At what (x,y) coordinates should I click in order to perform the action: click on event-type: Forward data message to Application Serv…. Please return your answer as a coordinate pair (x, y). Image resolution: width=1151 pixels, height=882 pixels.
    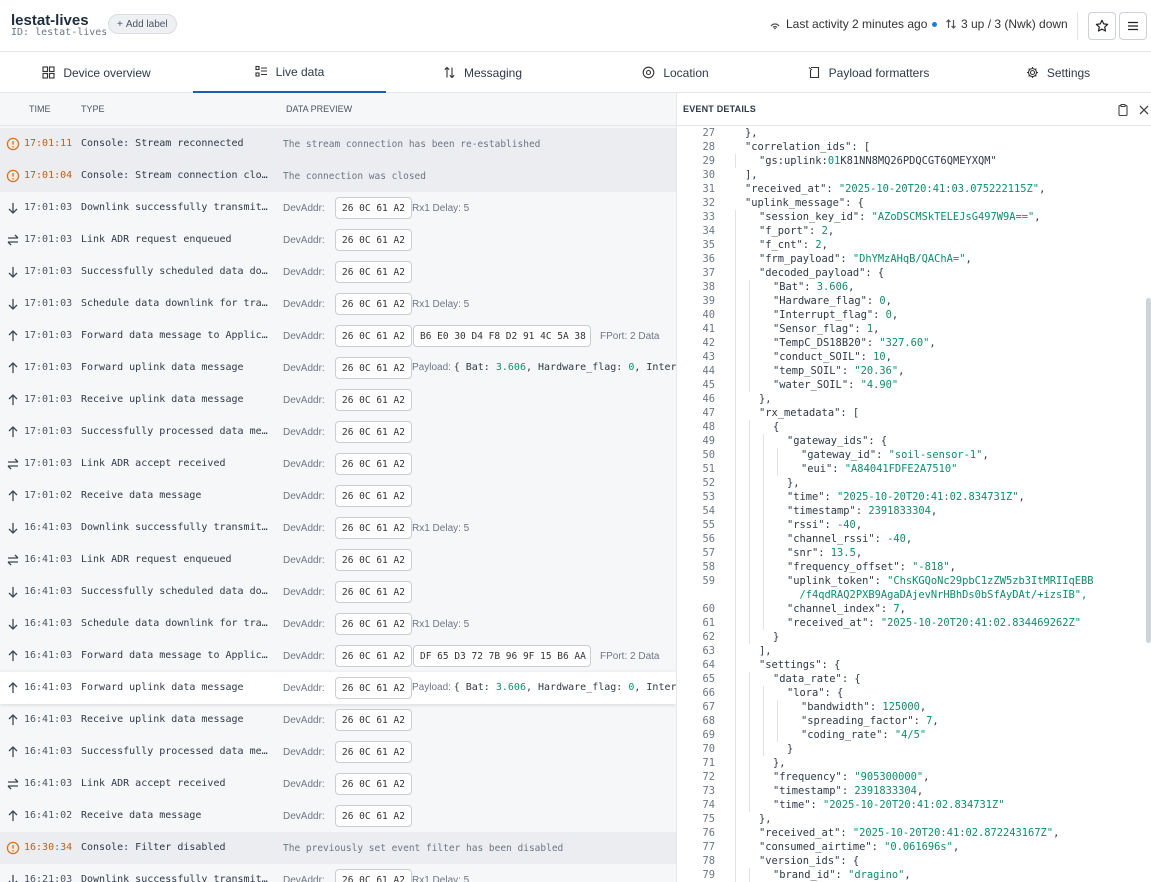
    Looking at the image, I should click on (177, 655).